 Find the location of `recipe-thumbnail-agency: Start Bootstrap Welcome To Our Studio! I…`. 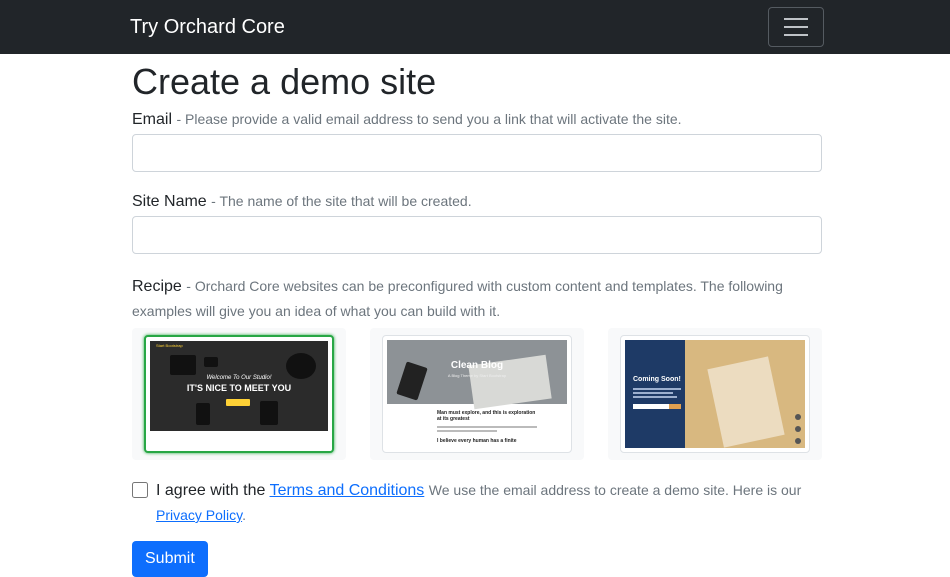

recipe-thumbnail-agency: Start Bootstrap Welcome To Our Studio! I… is located at coordinates (239, 394).